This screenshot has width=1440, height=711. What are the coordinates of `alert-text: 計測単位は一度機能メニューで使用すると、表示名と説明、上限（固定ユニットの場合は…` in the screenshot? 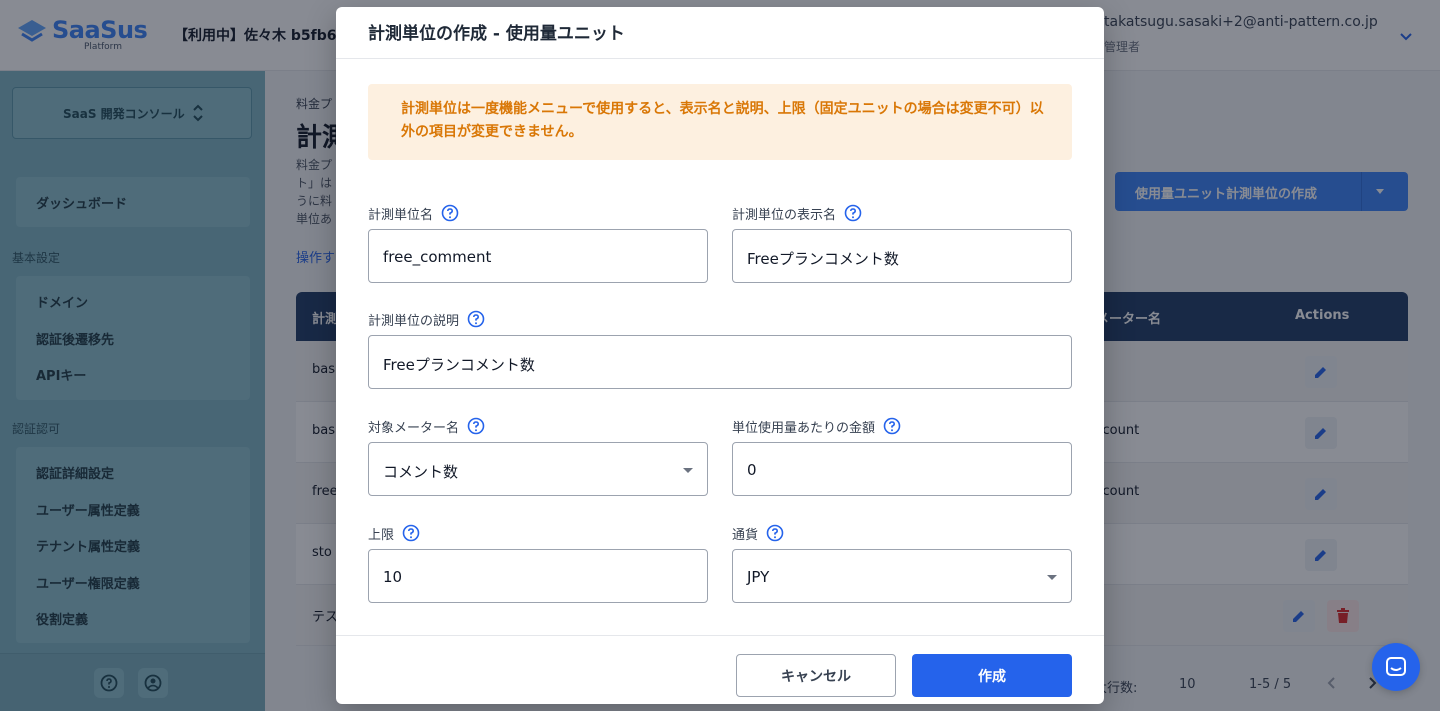 It's located at (722, 120).